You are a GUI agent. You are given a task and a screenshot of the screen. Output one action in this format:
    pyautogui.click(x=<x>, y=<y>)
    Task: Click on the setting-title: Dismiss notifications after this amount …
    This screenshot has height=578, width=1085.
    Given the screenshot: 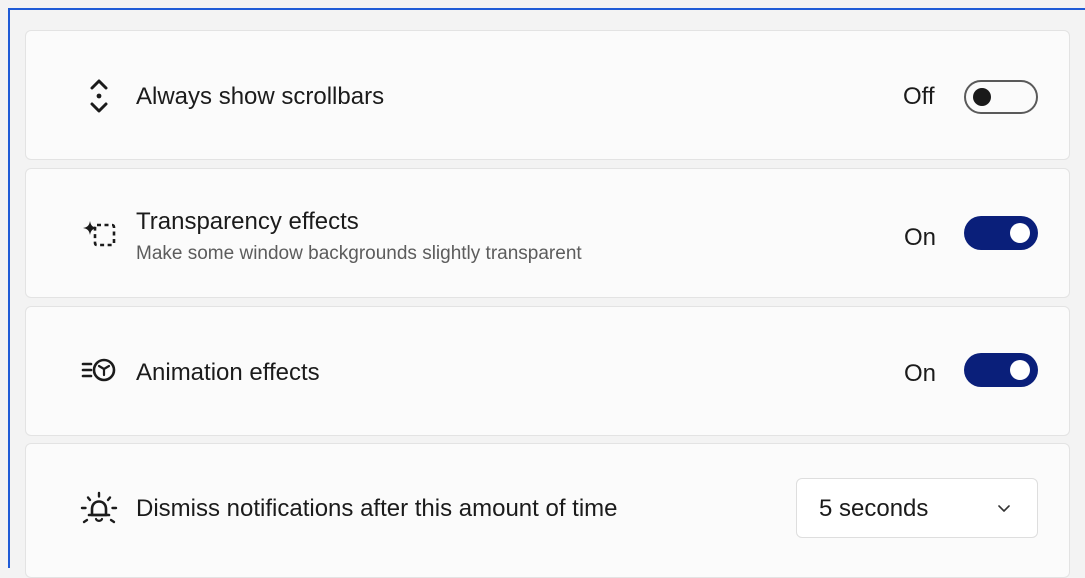 What is the action you would take?
    pyautogui.click(x=377, y=508)
    